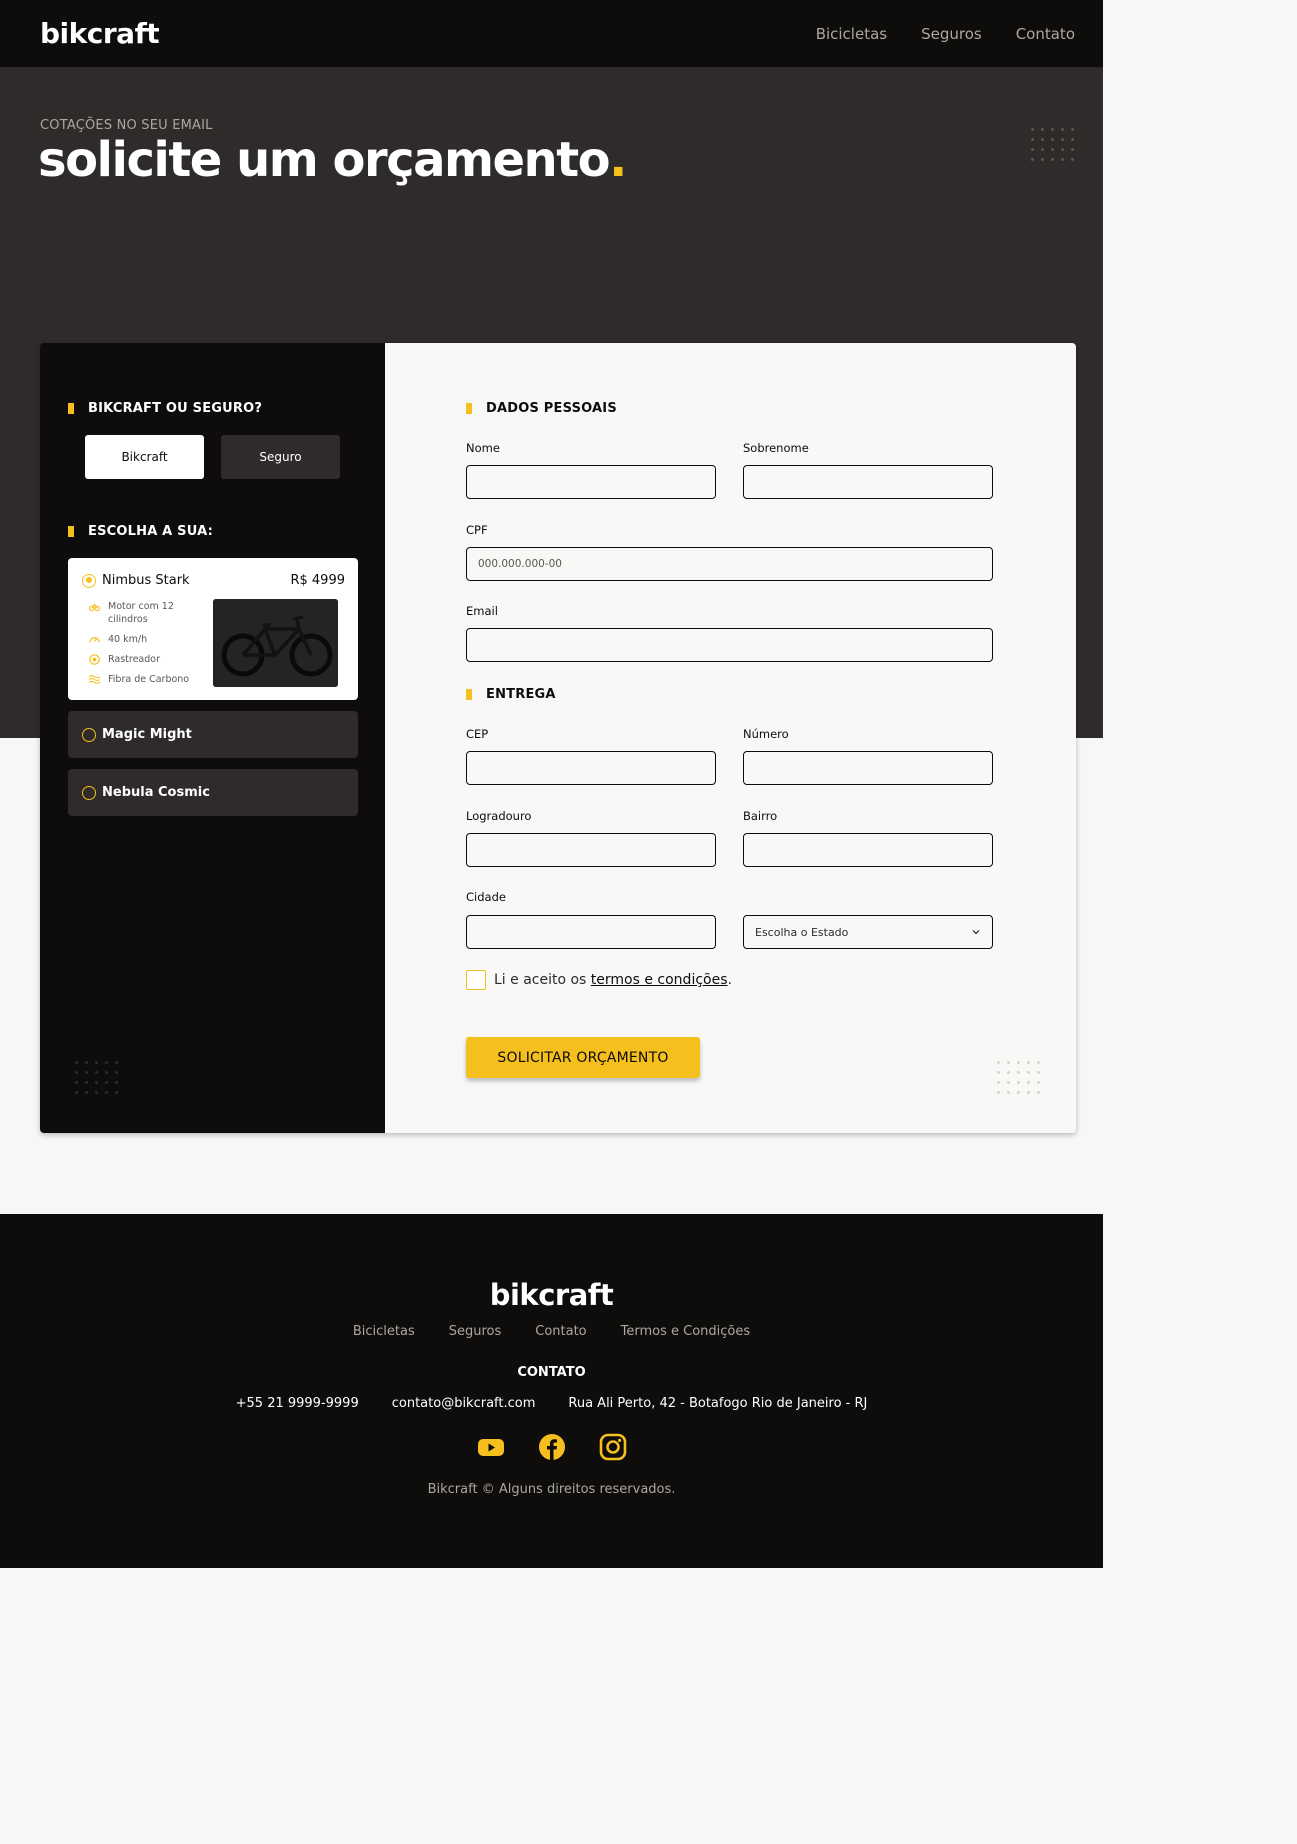  I want to click on numero-label: Número, so click(766, 734).